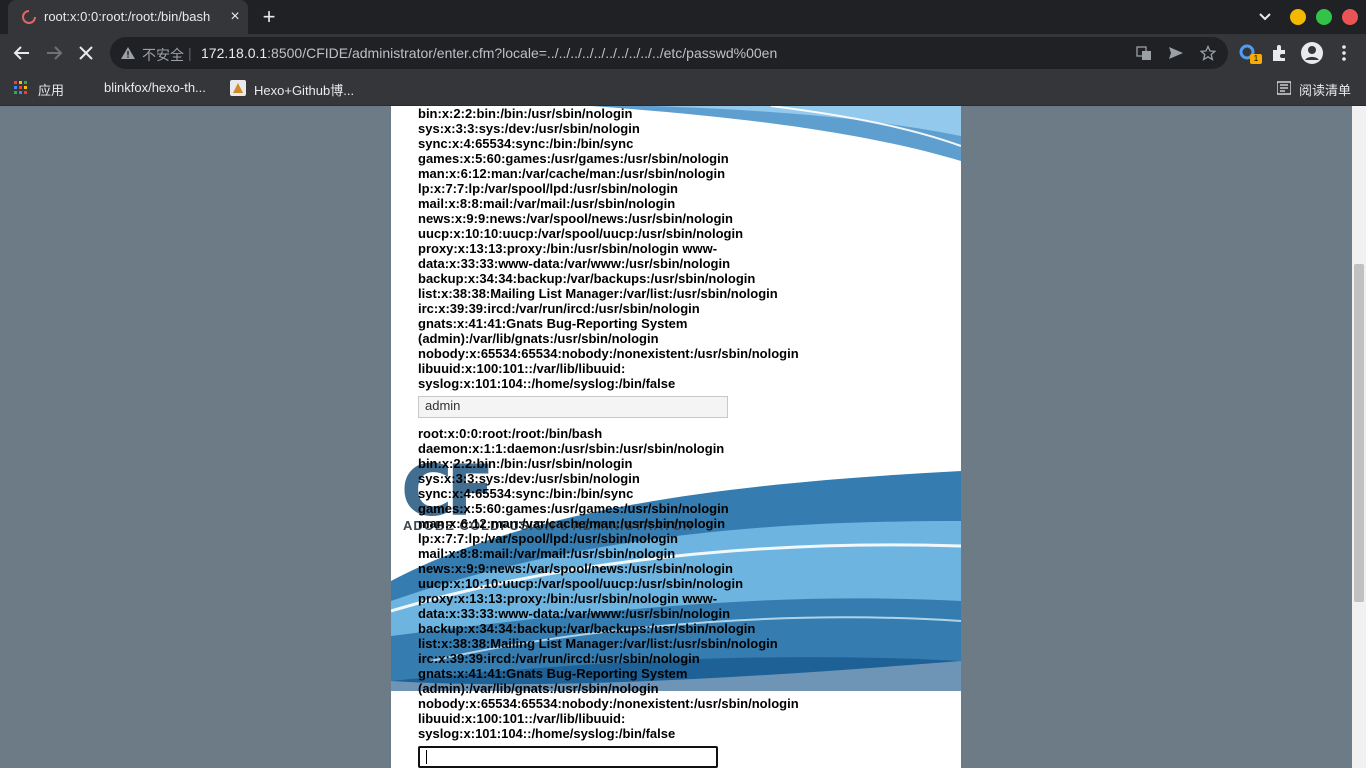 The image size is (1366, 768). I want to click on warning-icon, so click(128, 53).